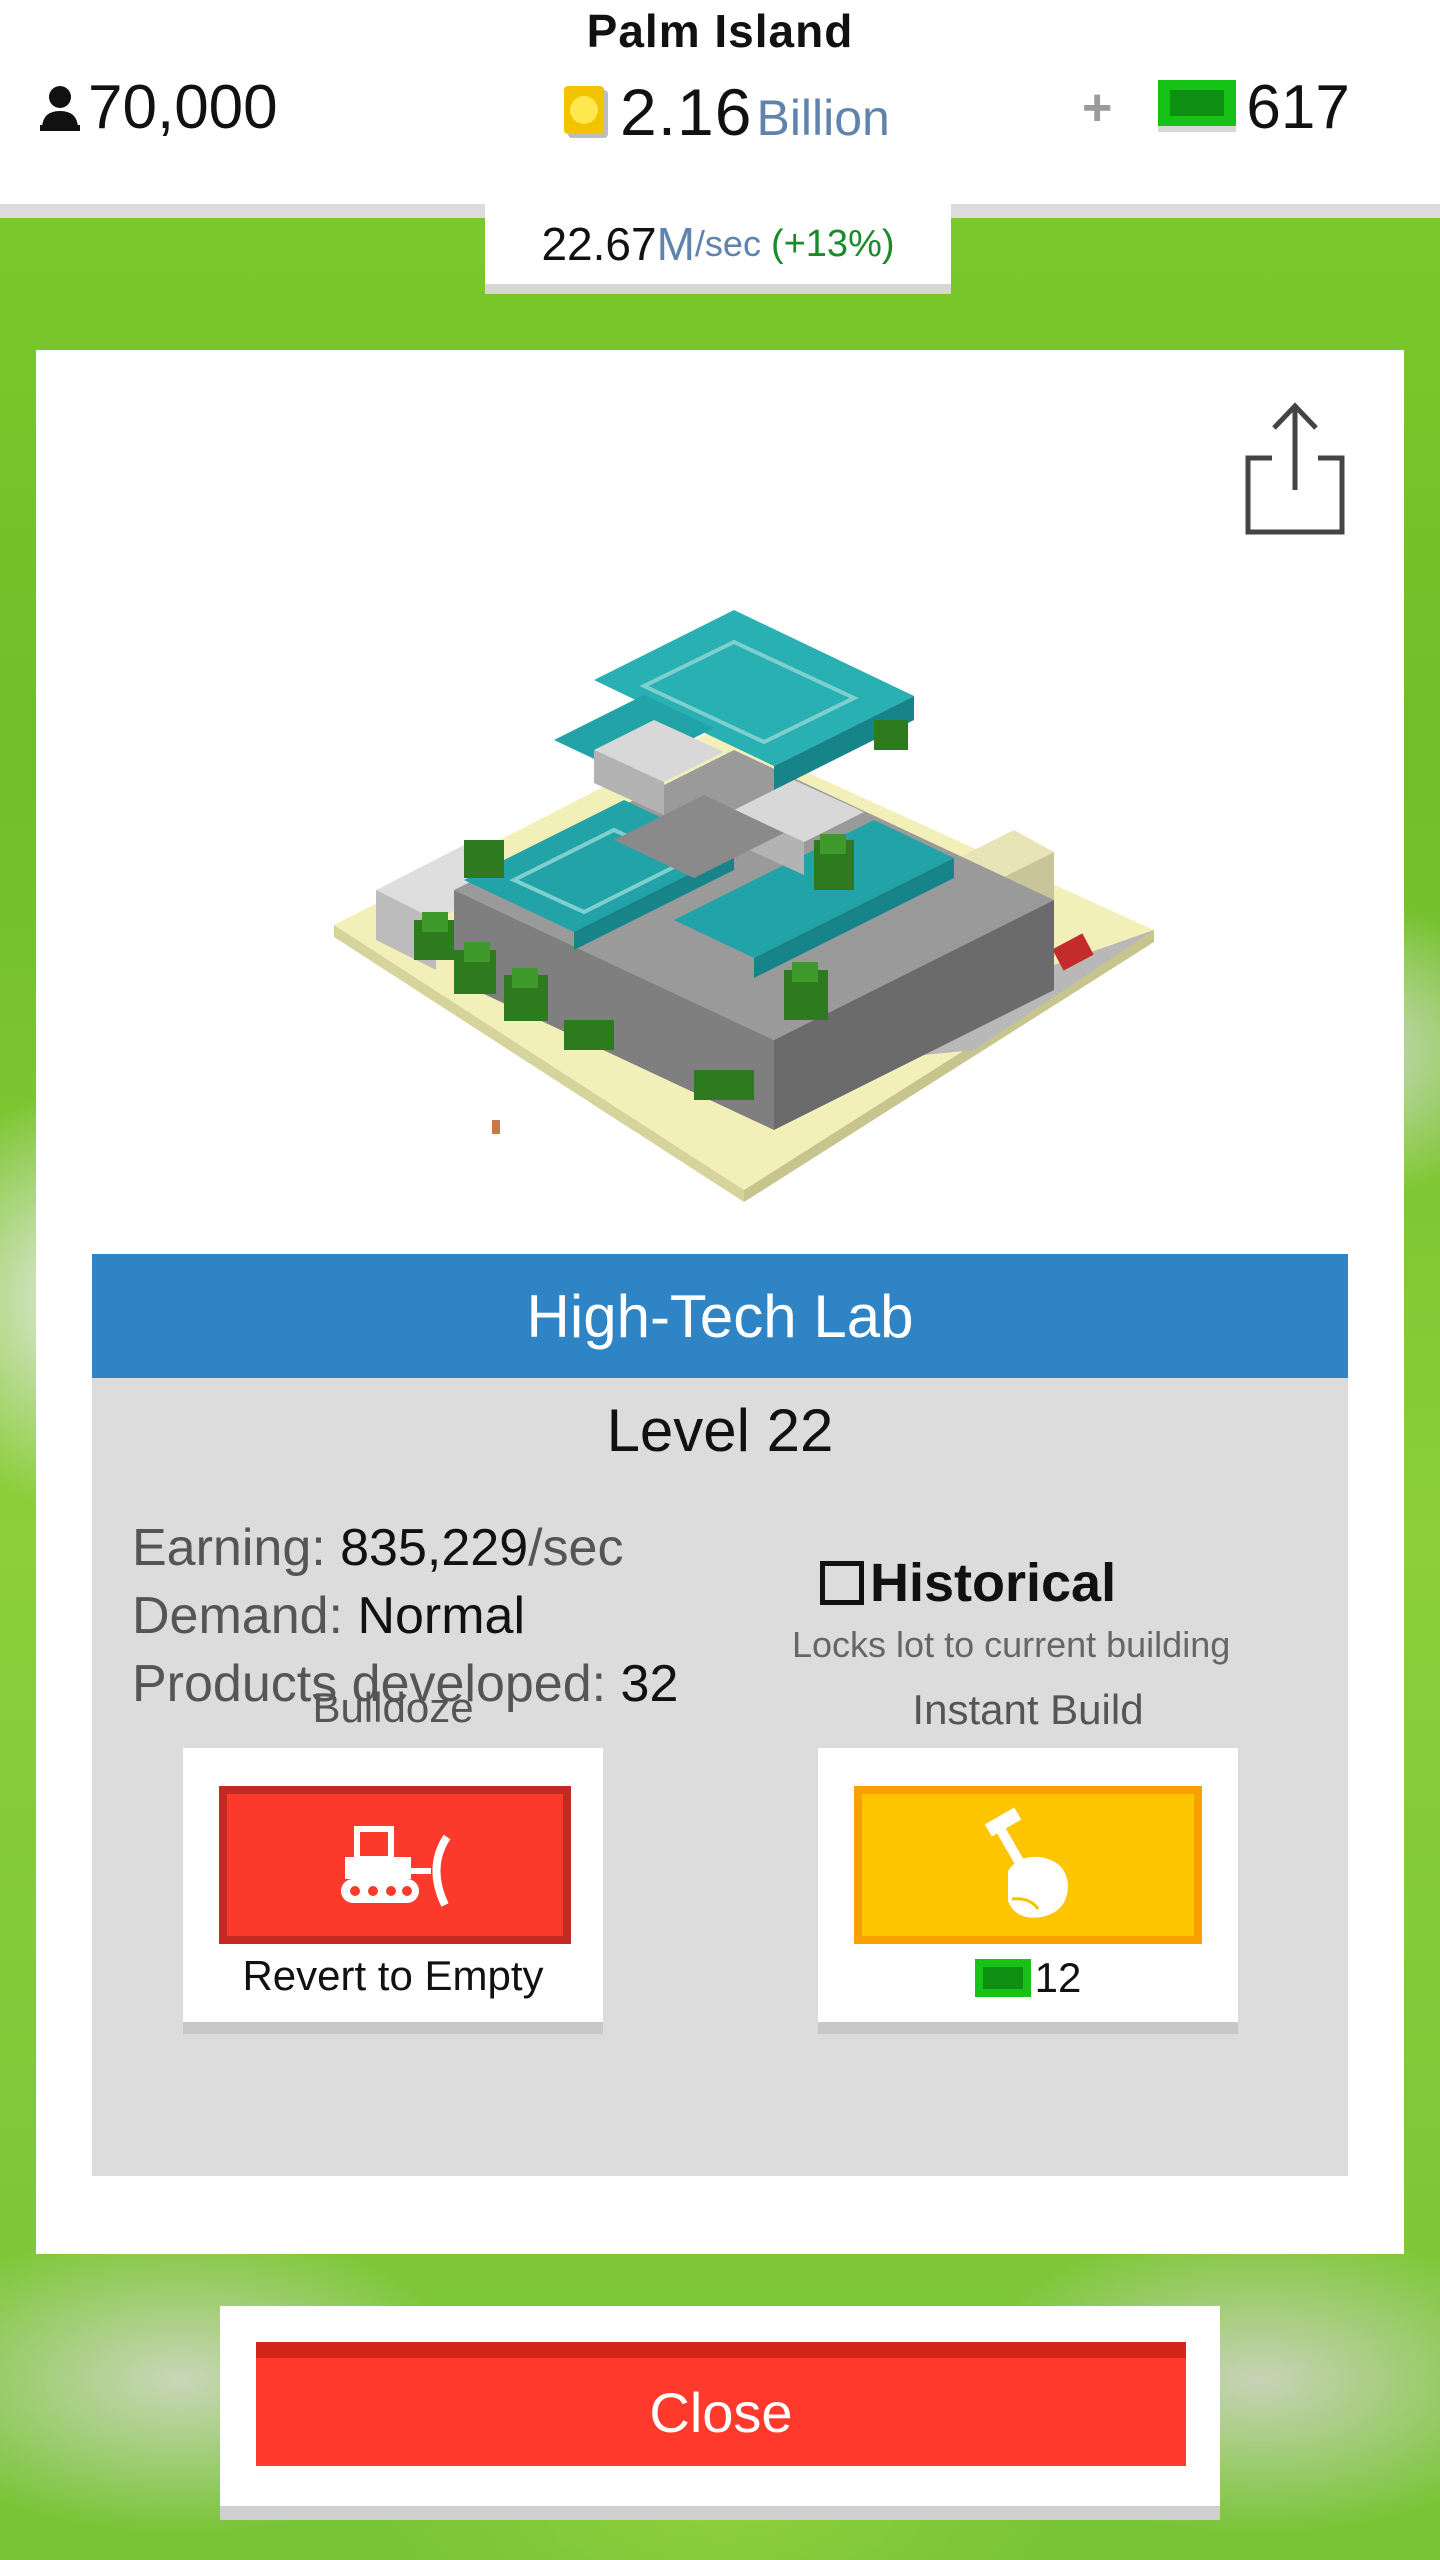 The height and width of the screenshot is (2560, 1440). Describe the element at coordinates (236, 1548) in the screenshot. I see `earning-label: Earning:` at that location.